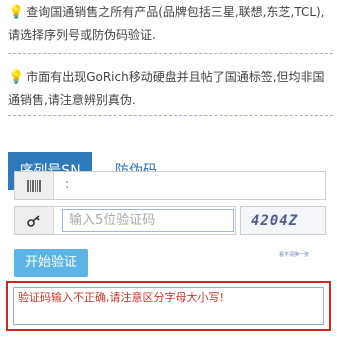 The image size is (337, 340). What do you see at coordinates (166, 88) in the screenshot?
I see `notice-text: 市面有出现GoRich移动硬盘并且帖了国通标签,但均非国通销售,请注意辨别真伪.` at bounding box center [166, 88].